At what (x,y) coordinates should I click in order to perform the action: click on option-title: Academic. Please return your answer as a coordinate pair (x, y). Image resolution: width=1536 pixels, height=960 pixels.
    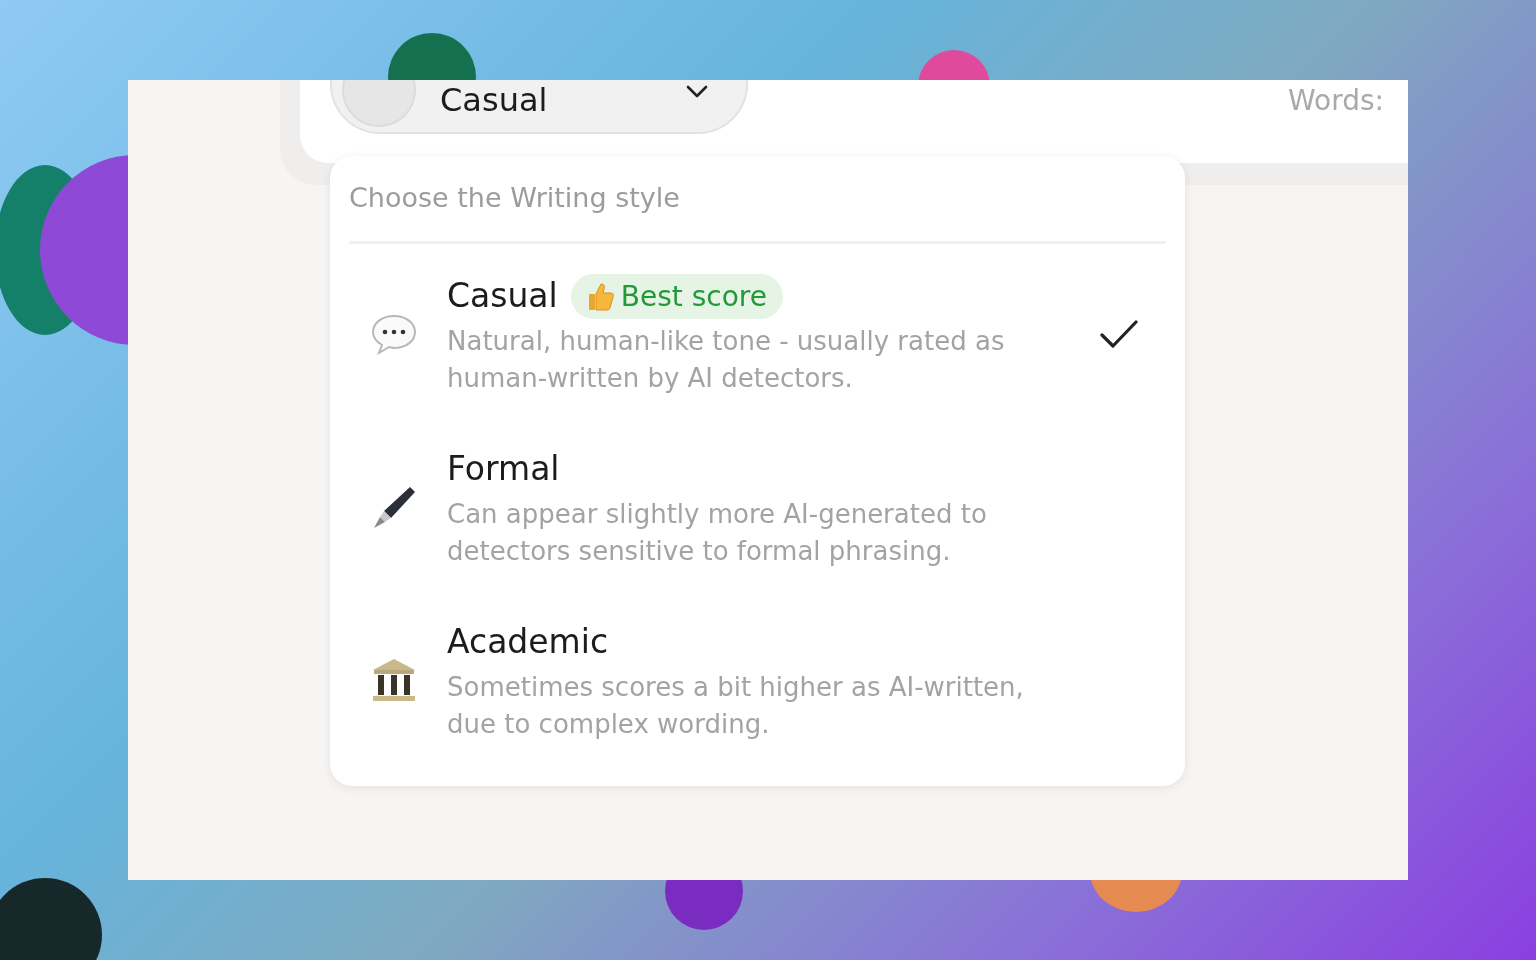
    Looking at the image, I should click on (528, 642).